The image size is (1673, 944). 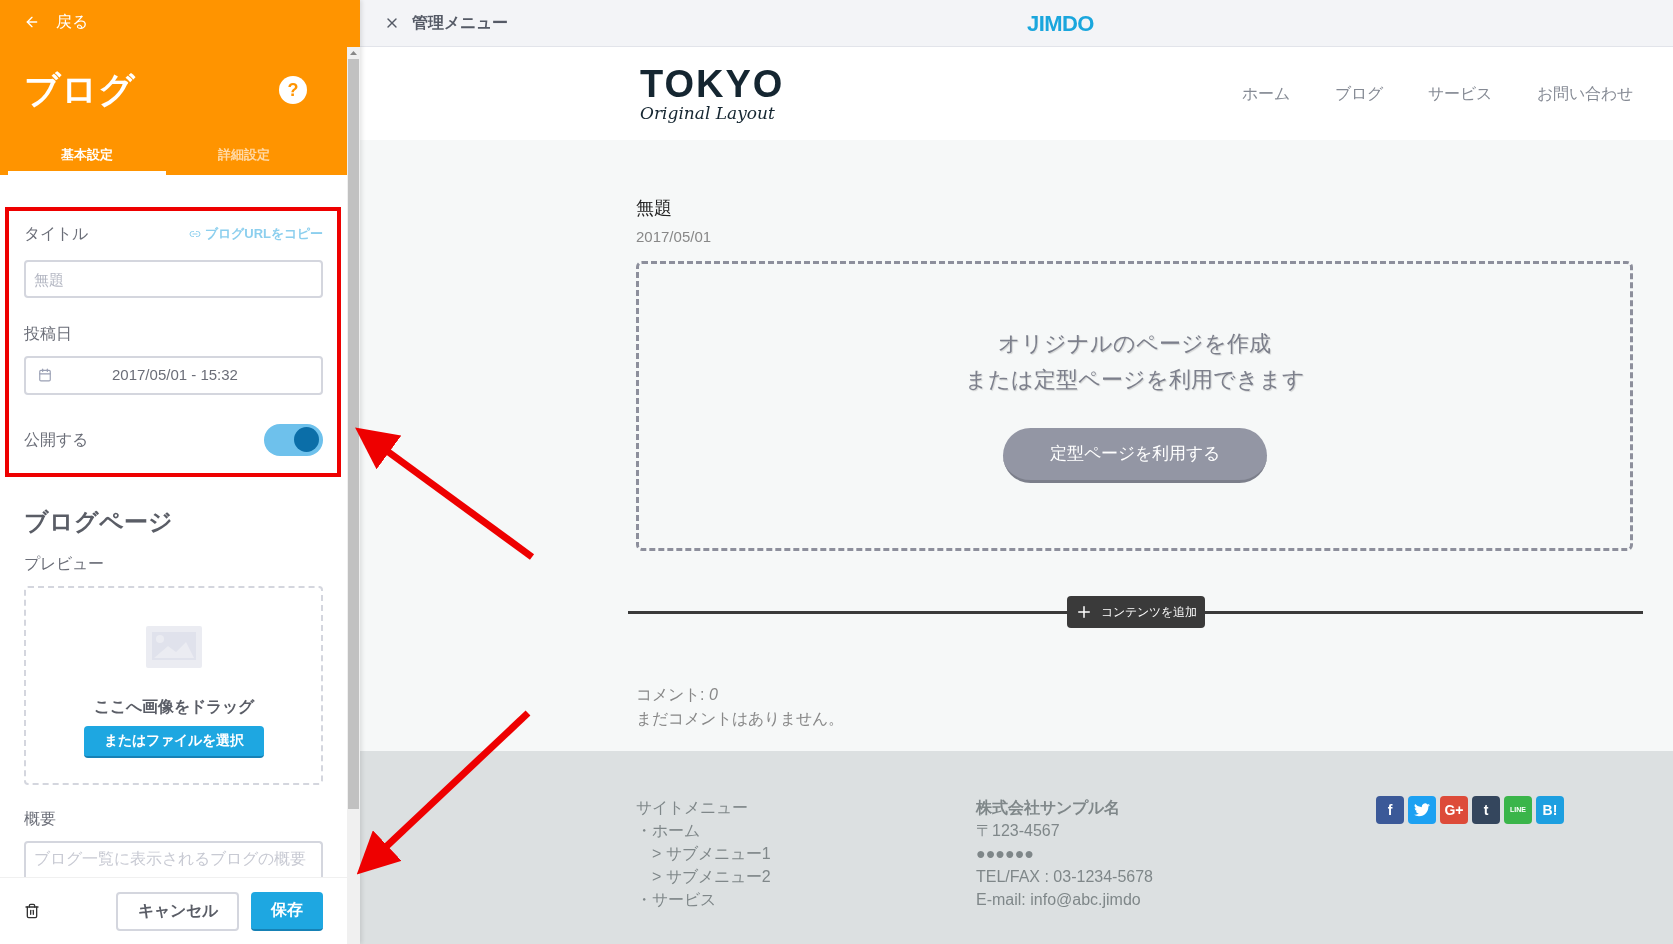 I want to click on company-info: 〒123-4567, so click(x=1018, y=831).